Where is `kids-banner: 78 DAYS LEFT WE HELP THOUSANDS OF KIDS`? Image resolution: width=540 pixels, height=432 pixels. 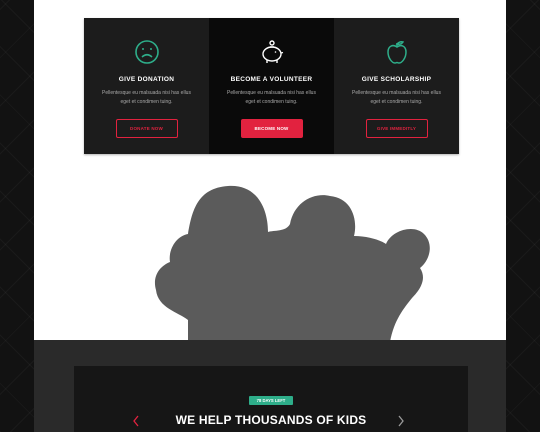 kids-banner: 78 DAYS LEFT WE HELP THOUSANDS OF KIDS is located at coordinates (271, 399).